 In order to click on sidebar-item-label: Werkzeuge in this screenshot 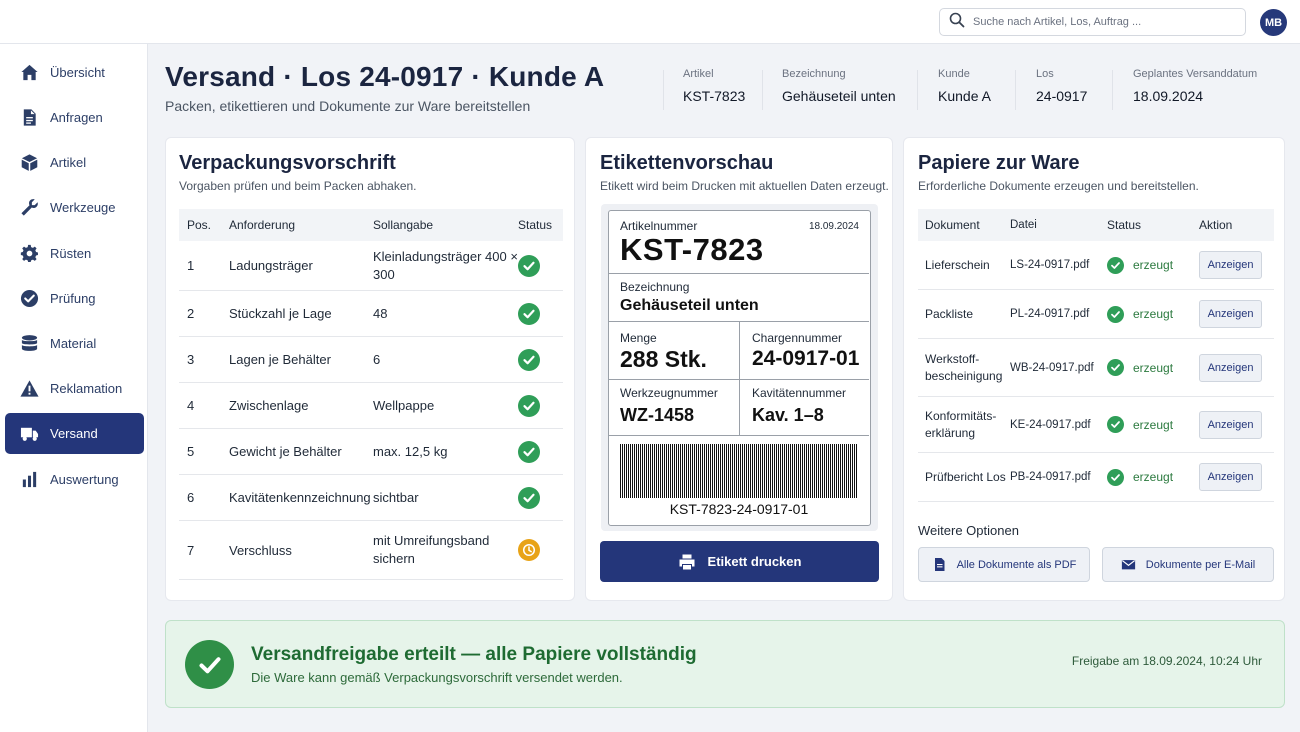, I will do `click(83, 207)`.